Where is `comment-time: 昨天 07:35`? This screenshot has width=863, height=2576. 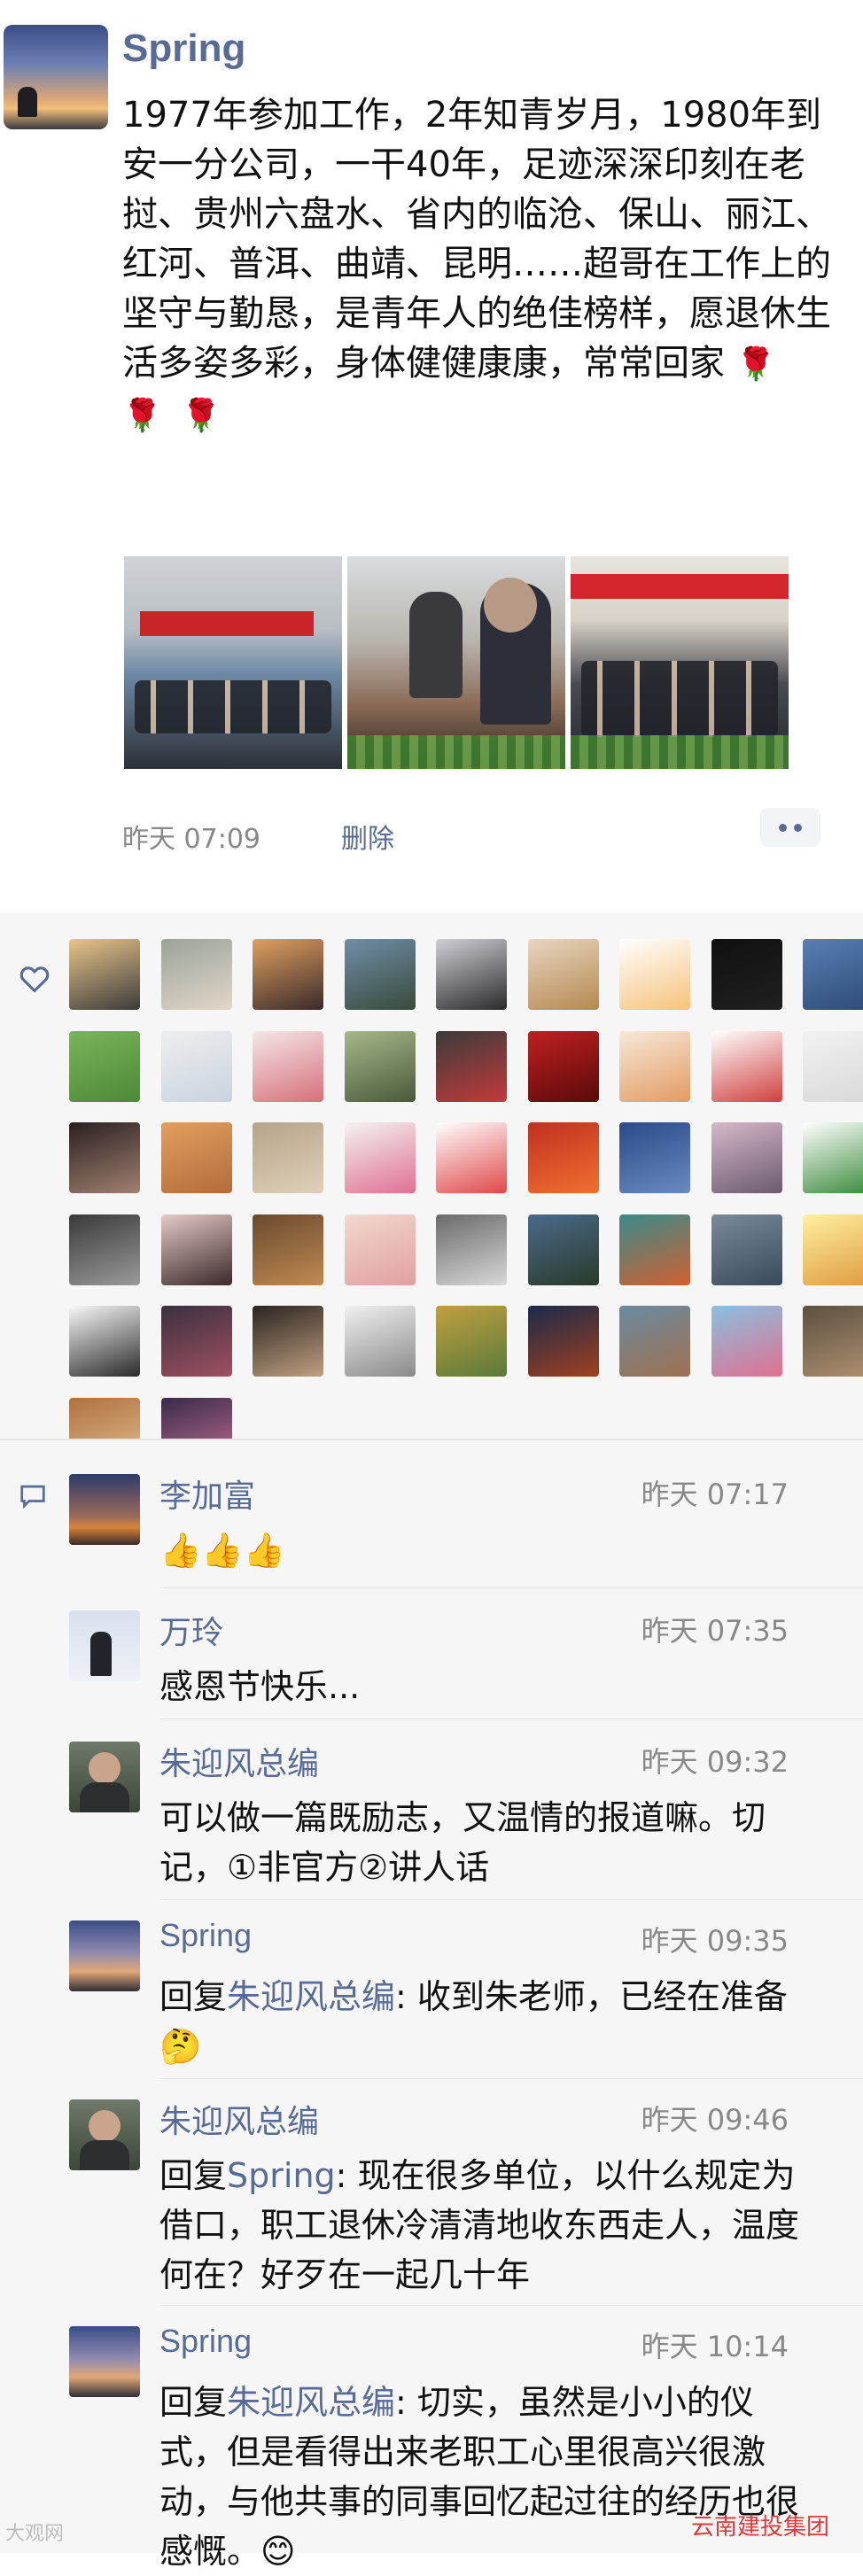 comment-time: 昨天 07:35 is located at coordinates (715, 1631).